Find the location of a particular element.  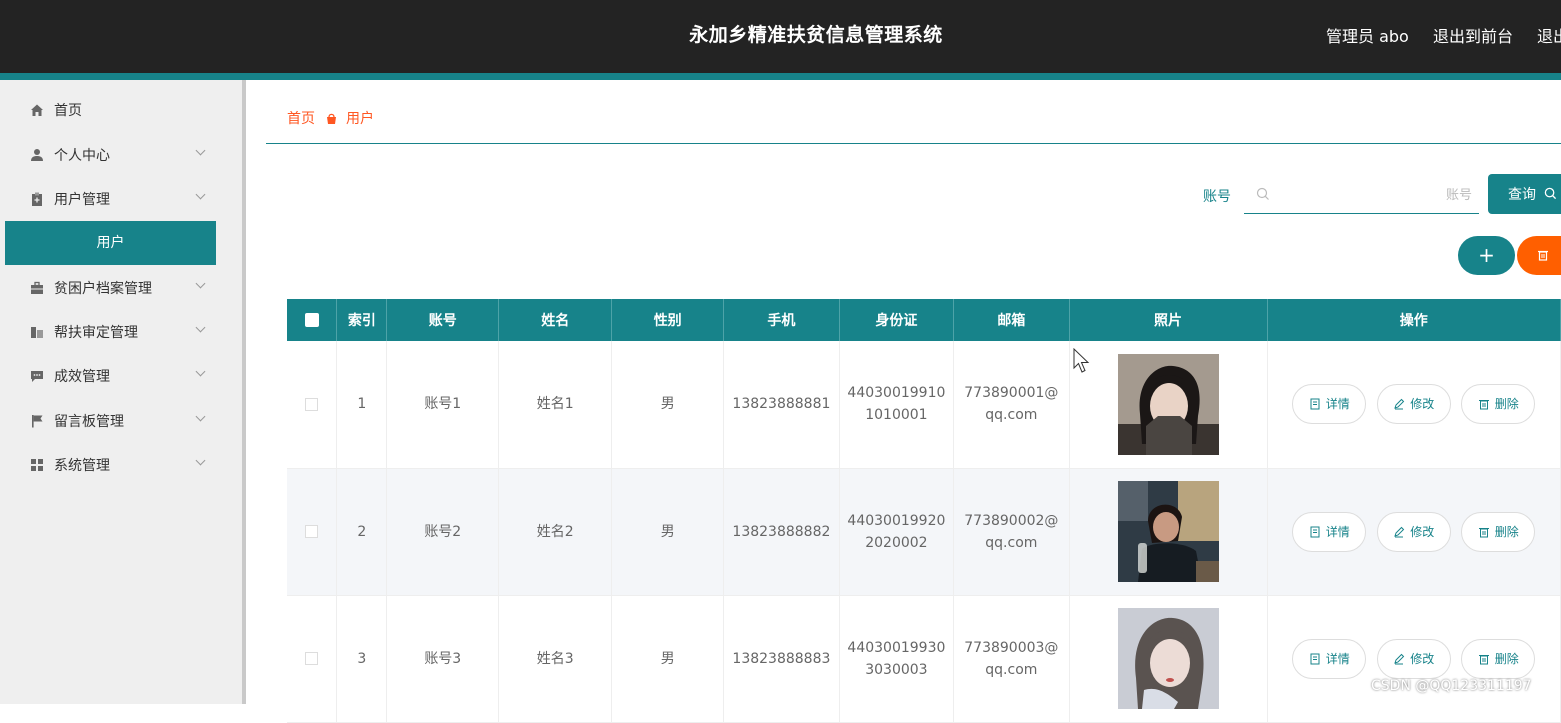

cell-email: 773890002@ qq.com is located at coordinates (1011, 532).